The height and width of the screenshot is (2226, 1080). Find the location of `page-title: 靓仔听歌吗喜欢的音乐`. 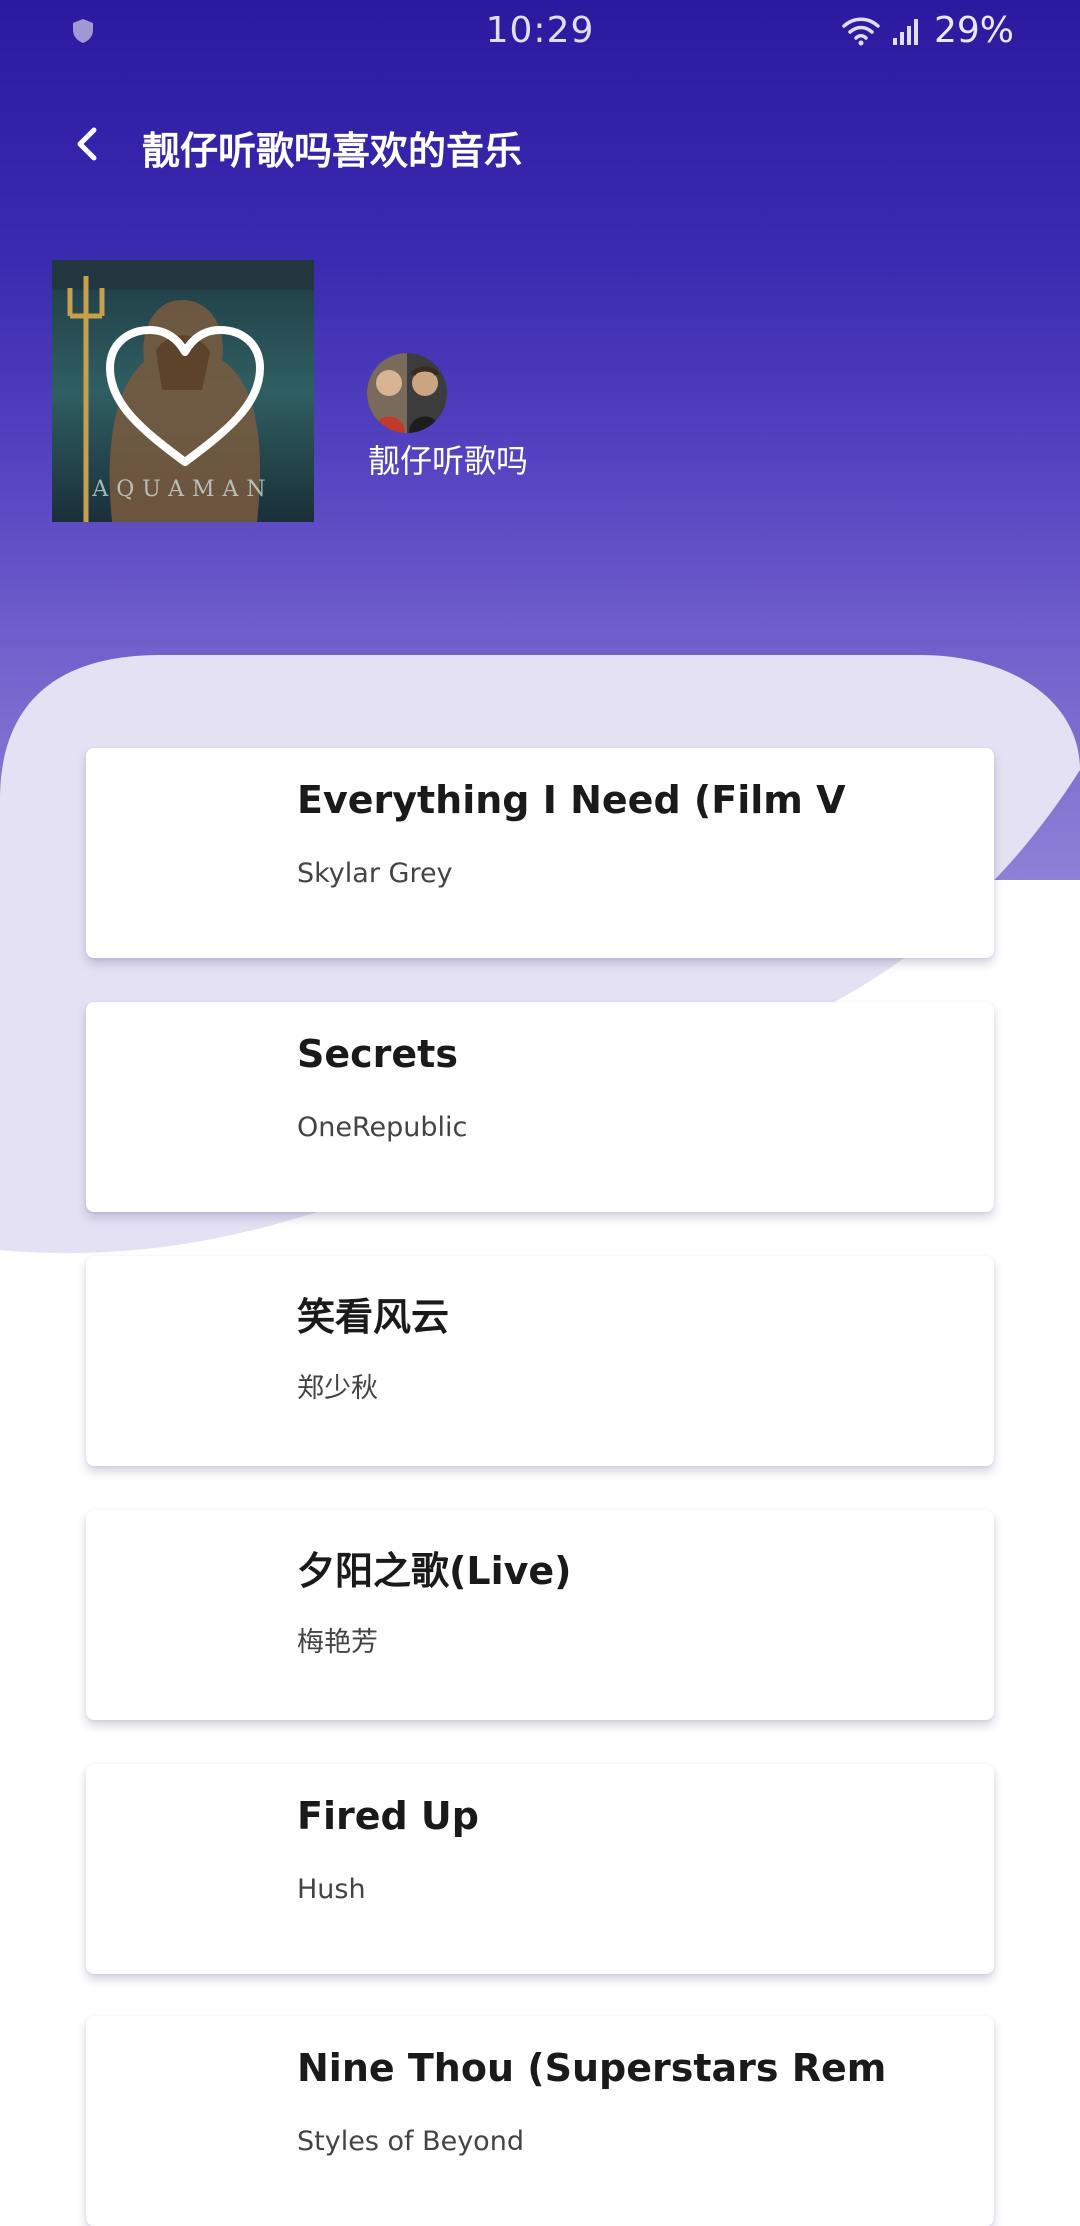

page-title: 靓仔听歌吗喜欢的音乐 is located at coordinates (332, 151).